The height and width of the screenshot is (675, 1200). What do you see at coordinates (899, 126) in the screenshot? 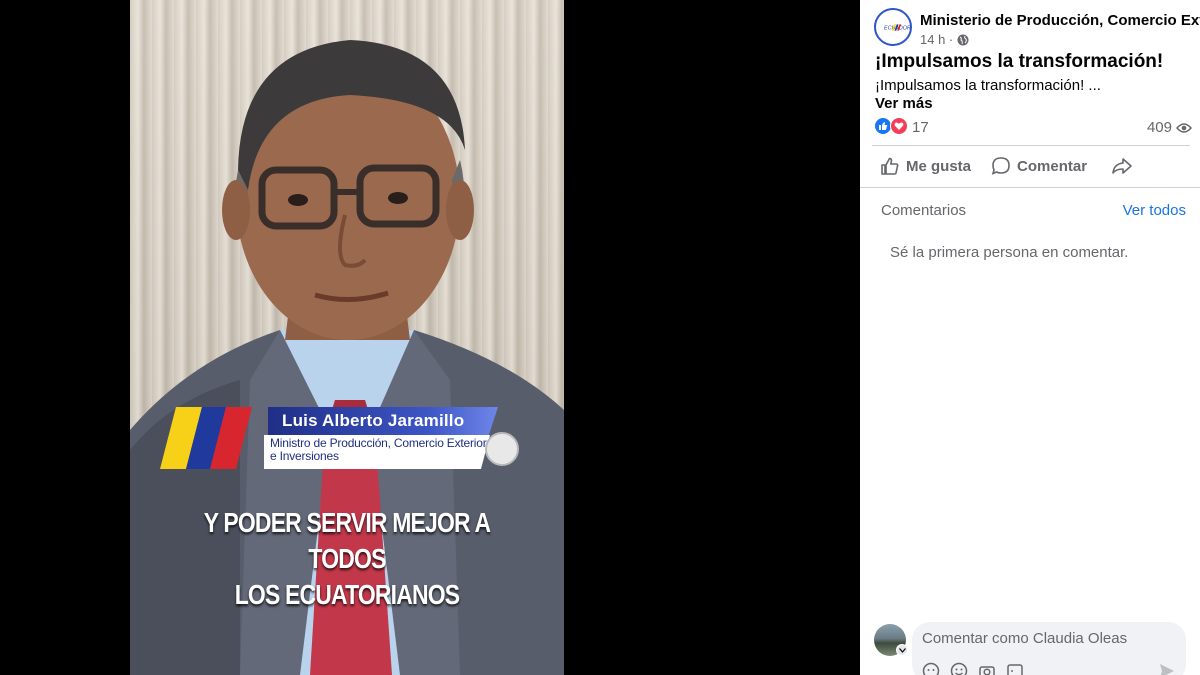
I see `love-reaction-icon` at bounding box center [899, 126].